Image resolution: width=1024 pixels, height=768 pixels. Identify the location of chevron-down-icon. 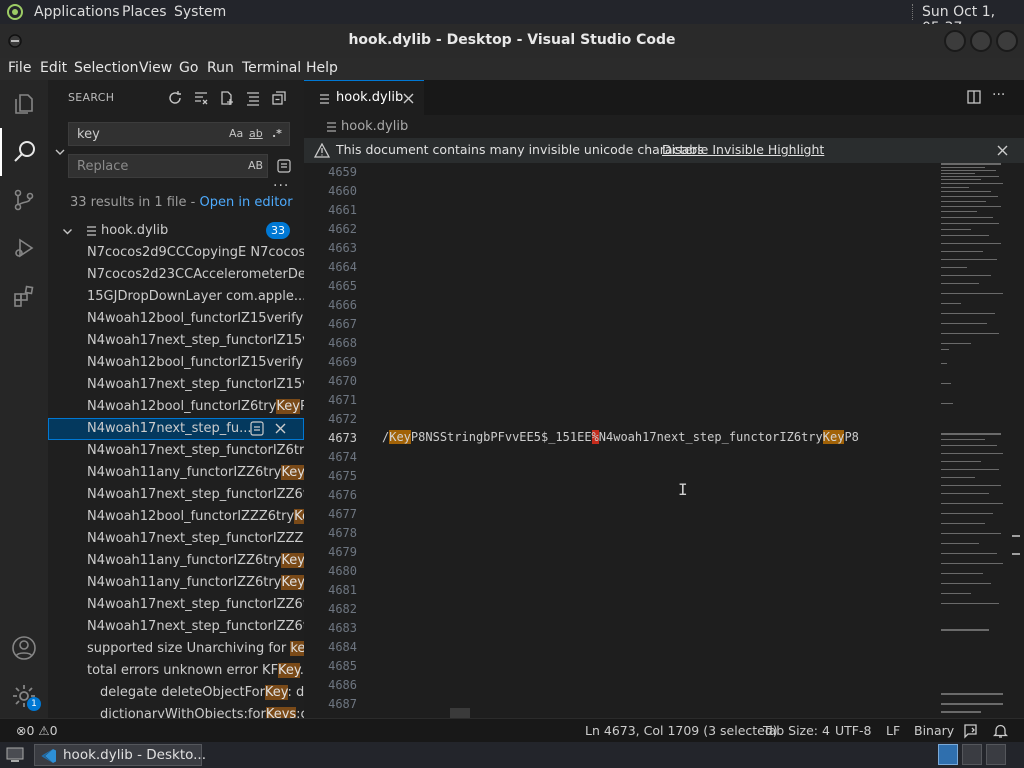
(67, 231).